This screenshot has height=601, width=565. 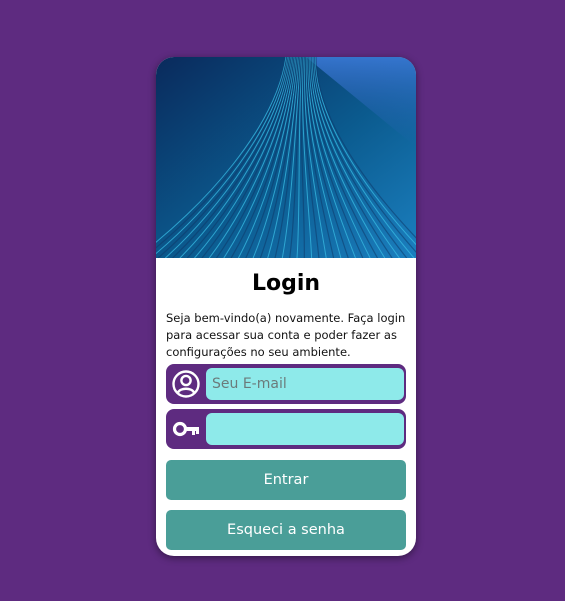 I want to click on login-button: Entrar, so click(x=286, y=480).